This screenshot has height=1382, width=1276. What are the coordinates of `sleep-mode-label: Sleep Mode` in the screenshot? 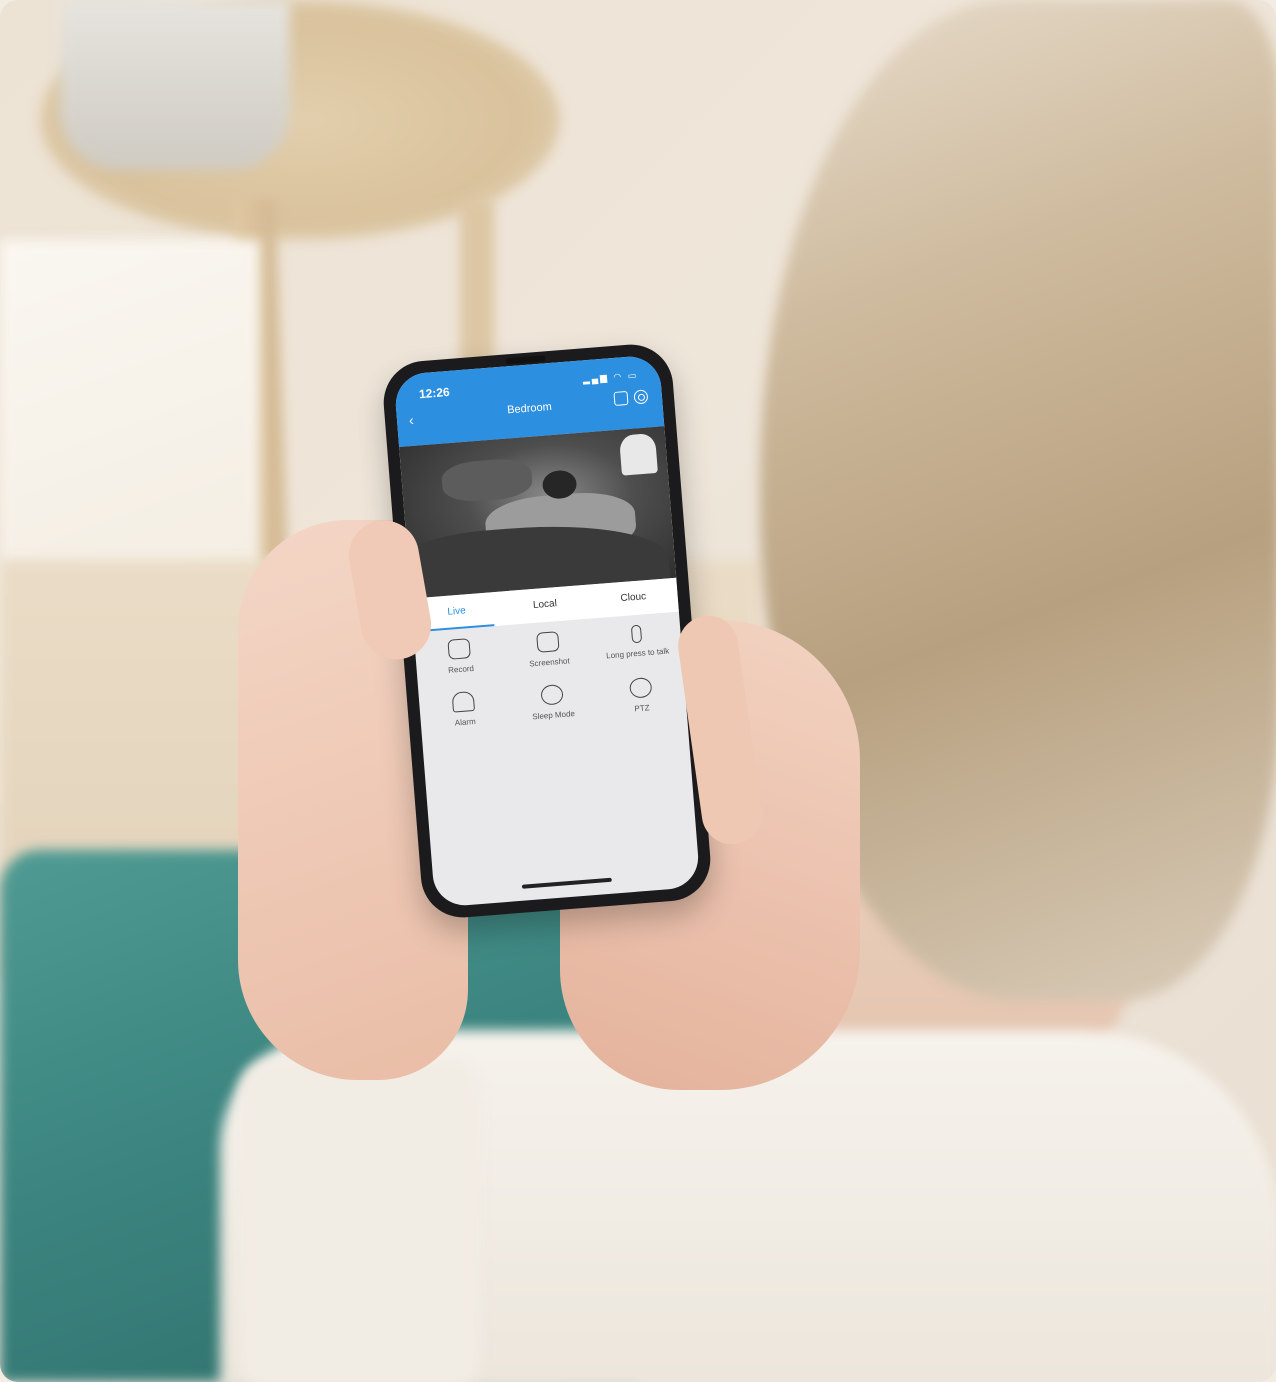 It's located at (553, 715).